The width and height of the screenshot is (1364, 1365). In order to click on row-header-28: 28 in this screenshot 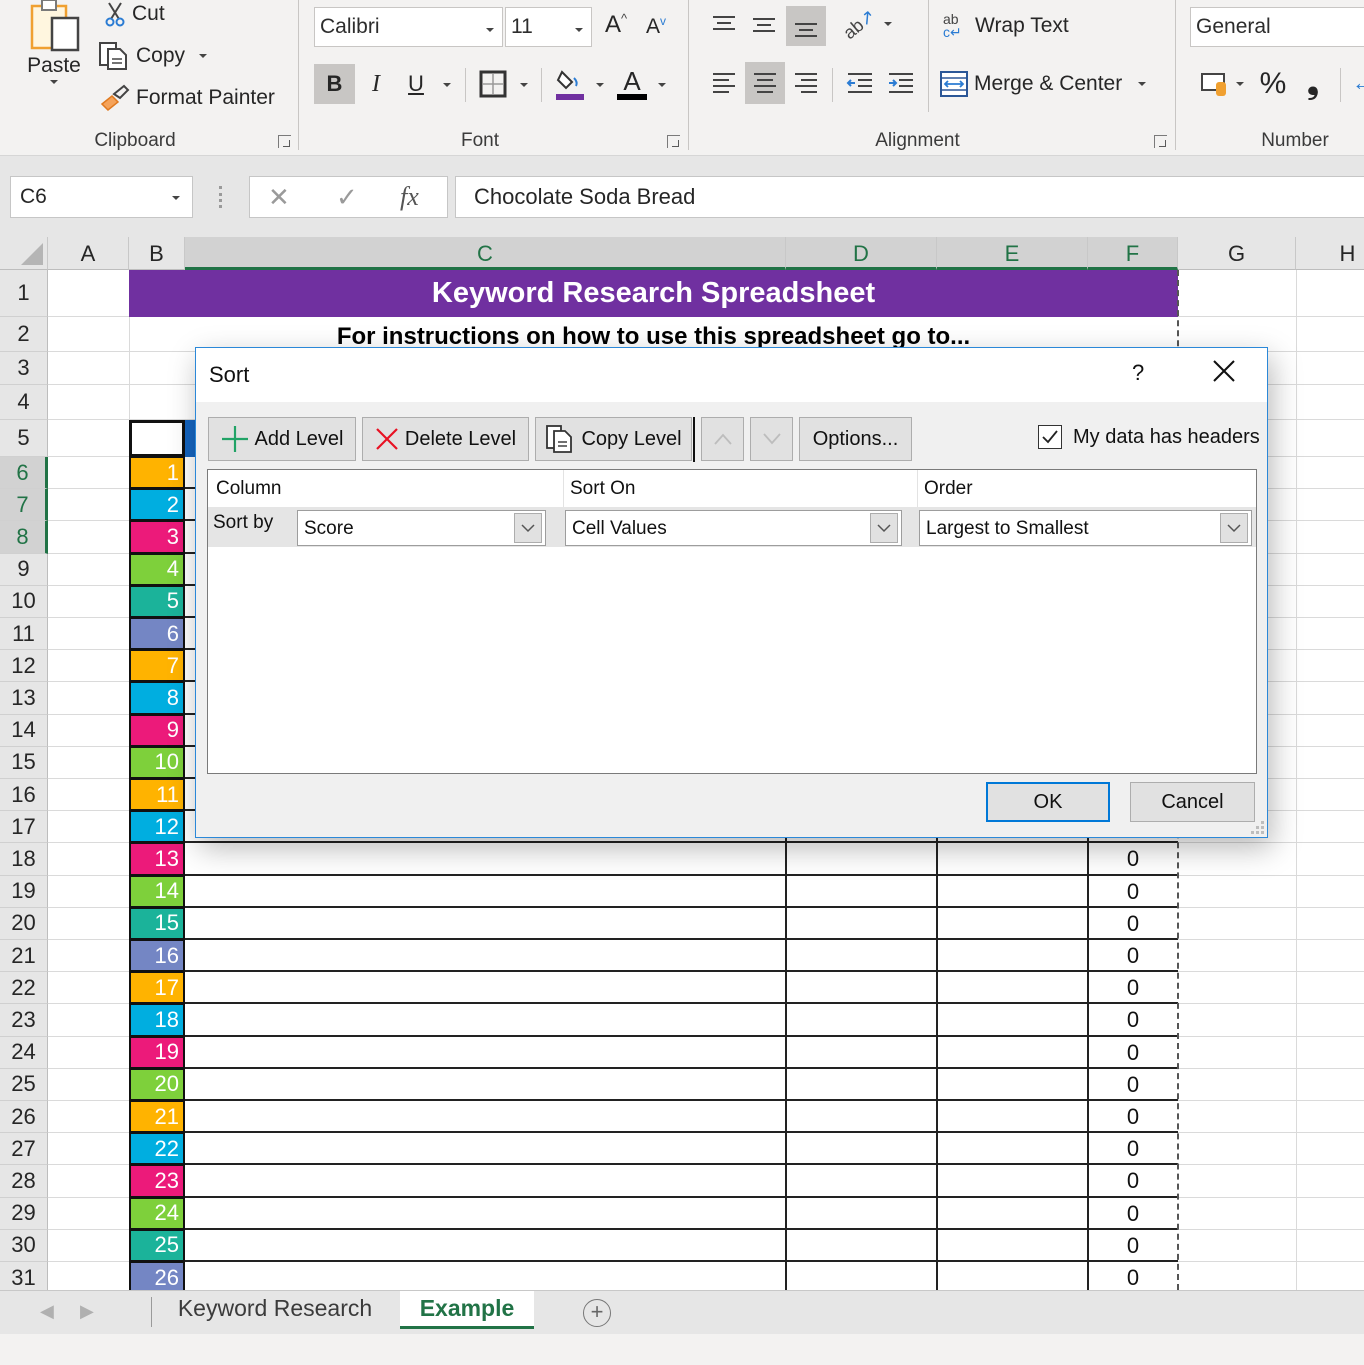, I will do `click(24, 1181)`.